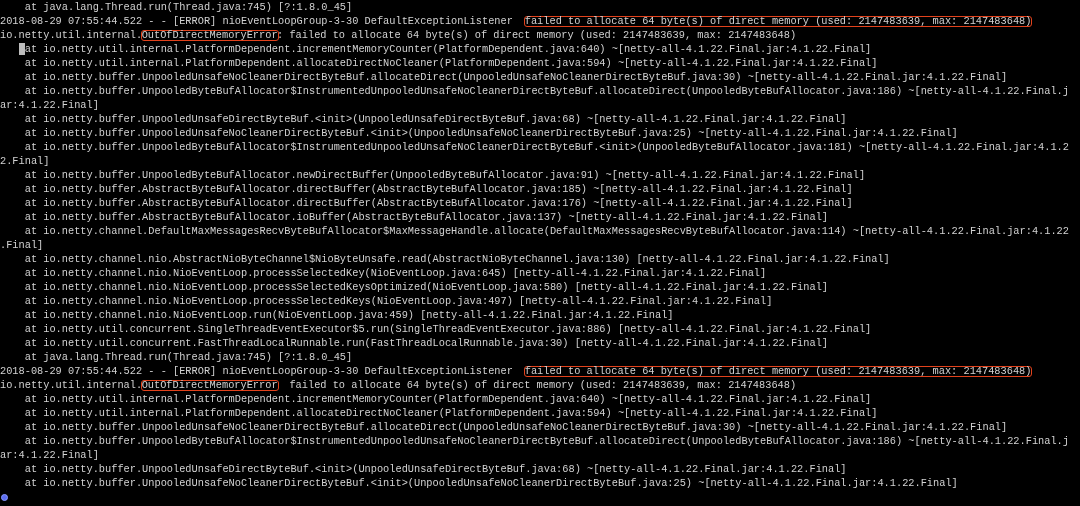  Describe the element at coordinates (546, 231) in the screenshot. I see `log-text: at io.netty.channel.DefaultMaxMessagesRecvByteBufAllocator$MaxMessageHandle.allocate(DefaultMaxMessagesRecvByteBufAllocator.java:114) ~[netty-all-4.1.22.Final.jar:4.1.22` at that location.